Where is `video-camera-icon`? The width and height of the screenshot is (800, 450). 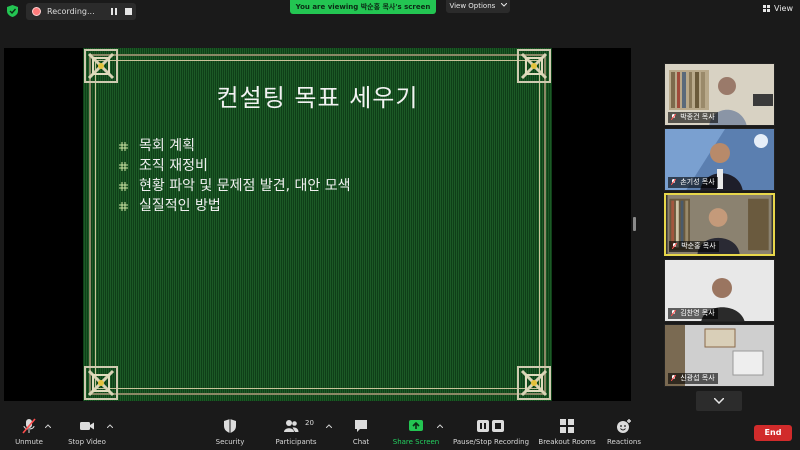 video-camera-icon is located at coordinates (87, 426).